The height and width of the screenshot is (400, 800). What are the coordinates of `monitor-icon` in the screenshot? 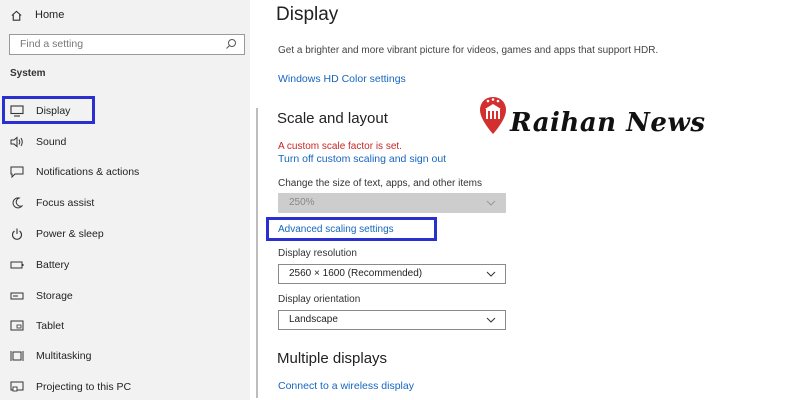 It's located at (17, 111).